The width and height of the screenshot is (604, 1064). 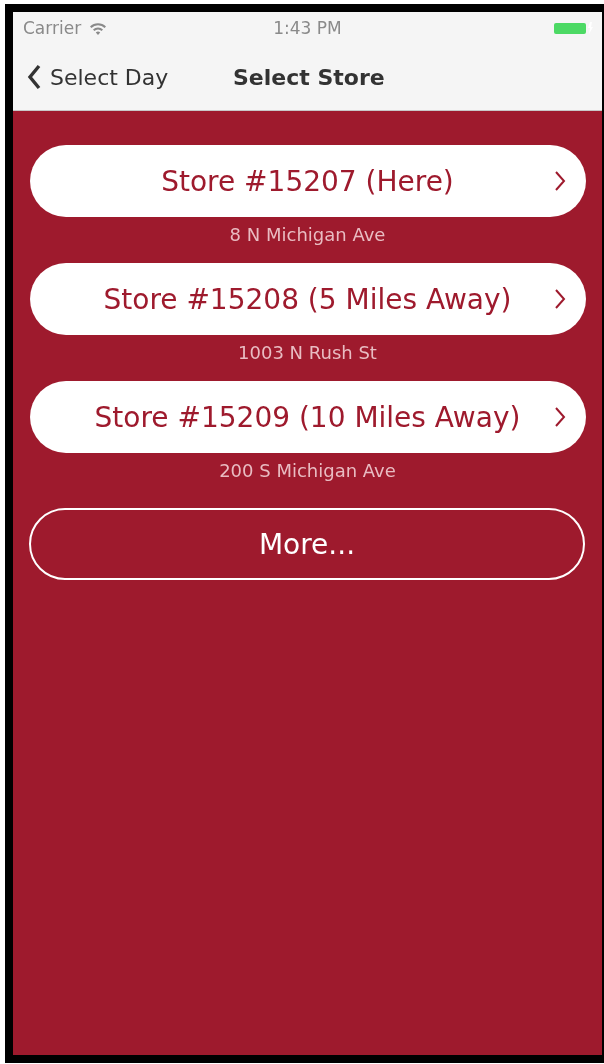 I want to click on carrier-name: Carrier, so click(x=52, y=28).